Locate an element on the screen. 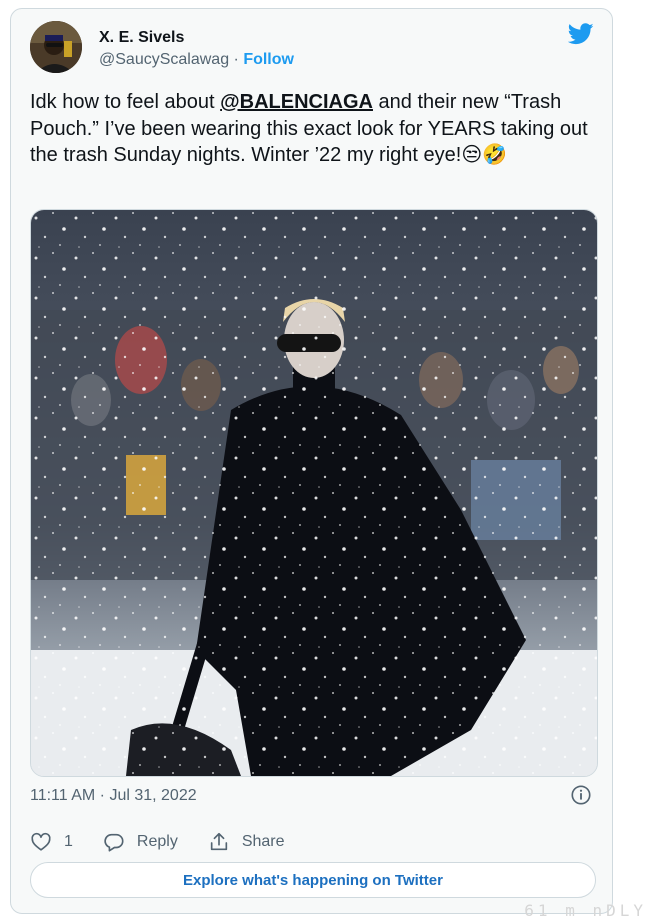  display-name: X. E. Sivels is located at coordinates (141, 38).